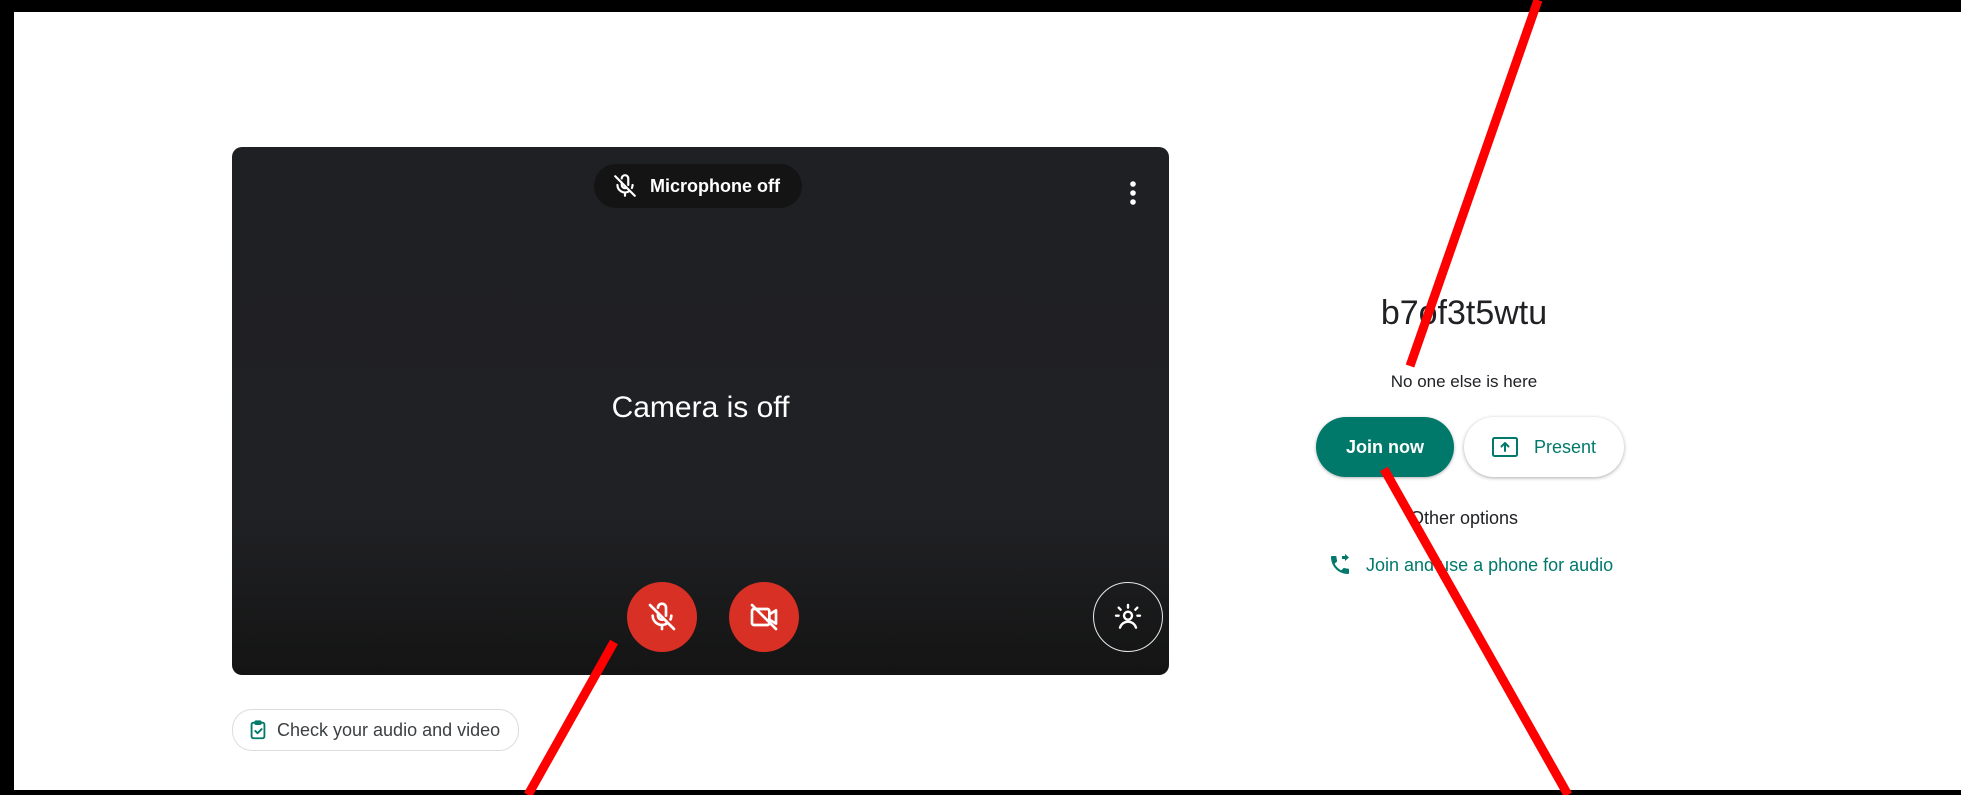 The height and width of the screenshot is (795, 1961). I want to click on microphone-status-pill: Microphone off, so click(698, 186).